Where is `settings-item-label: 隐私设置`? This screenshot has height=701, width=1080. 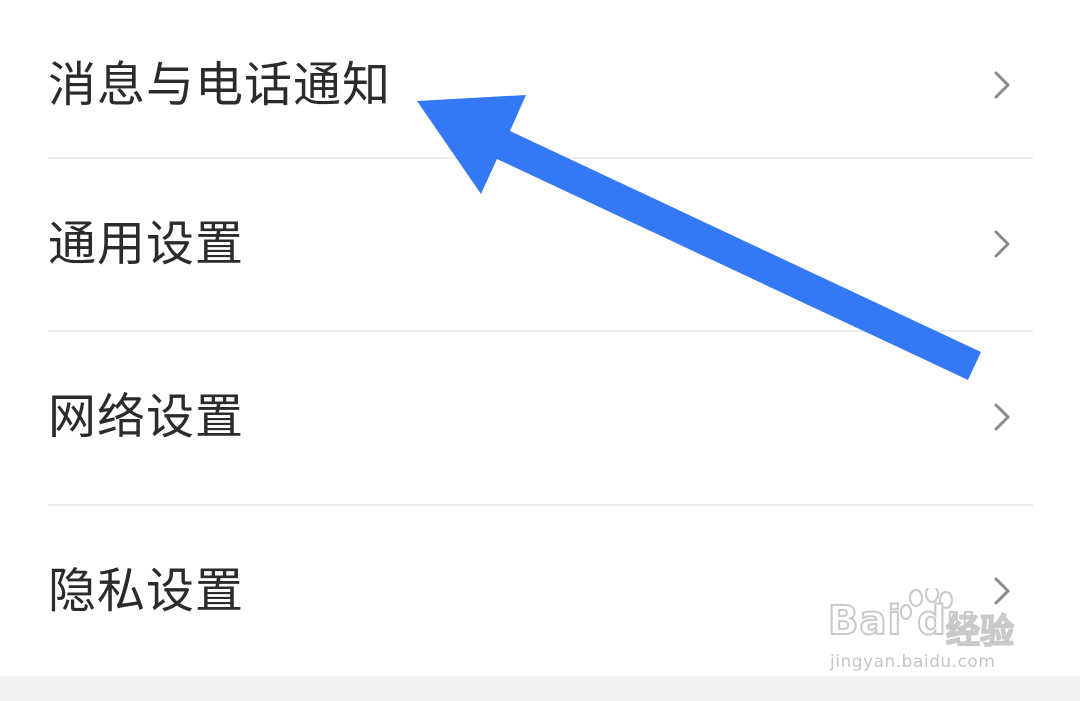 settings-item-label: 隐私设置 is located at coordinates (146, 591).